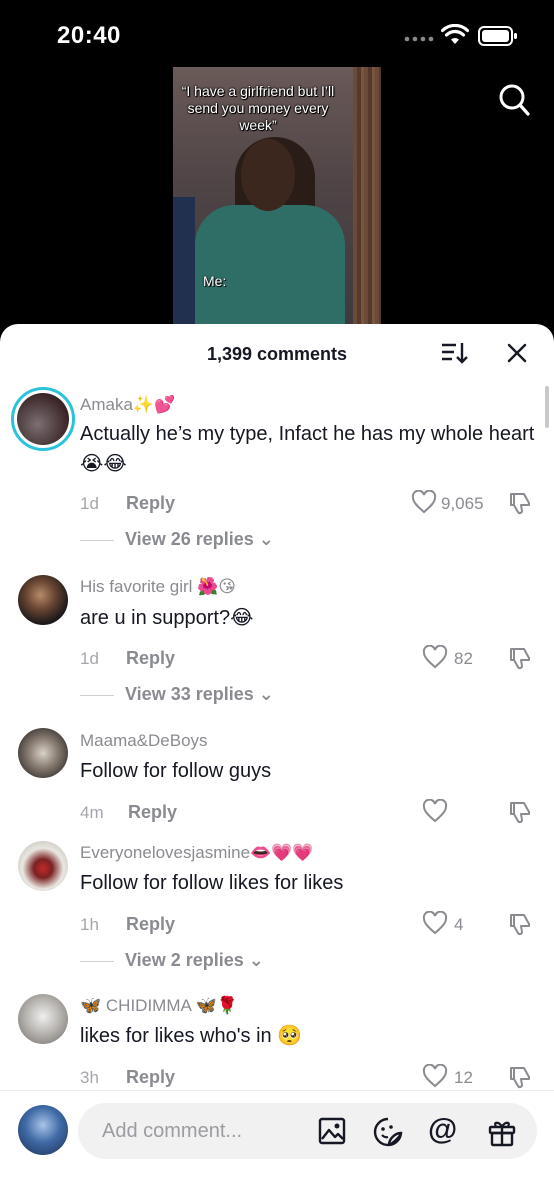 The height and width of the screenshot is (1200, 554). I want to click on like-count: 12, so click(463, 1077).